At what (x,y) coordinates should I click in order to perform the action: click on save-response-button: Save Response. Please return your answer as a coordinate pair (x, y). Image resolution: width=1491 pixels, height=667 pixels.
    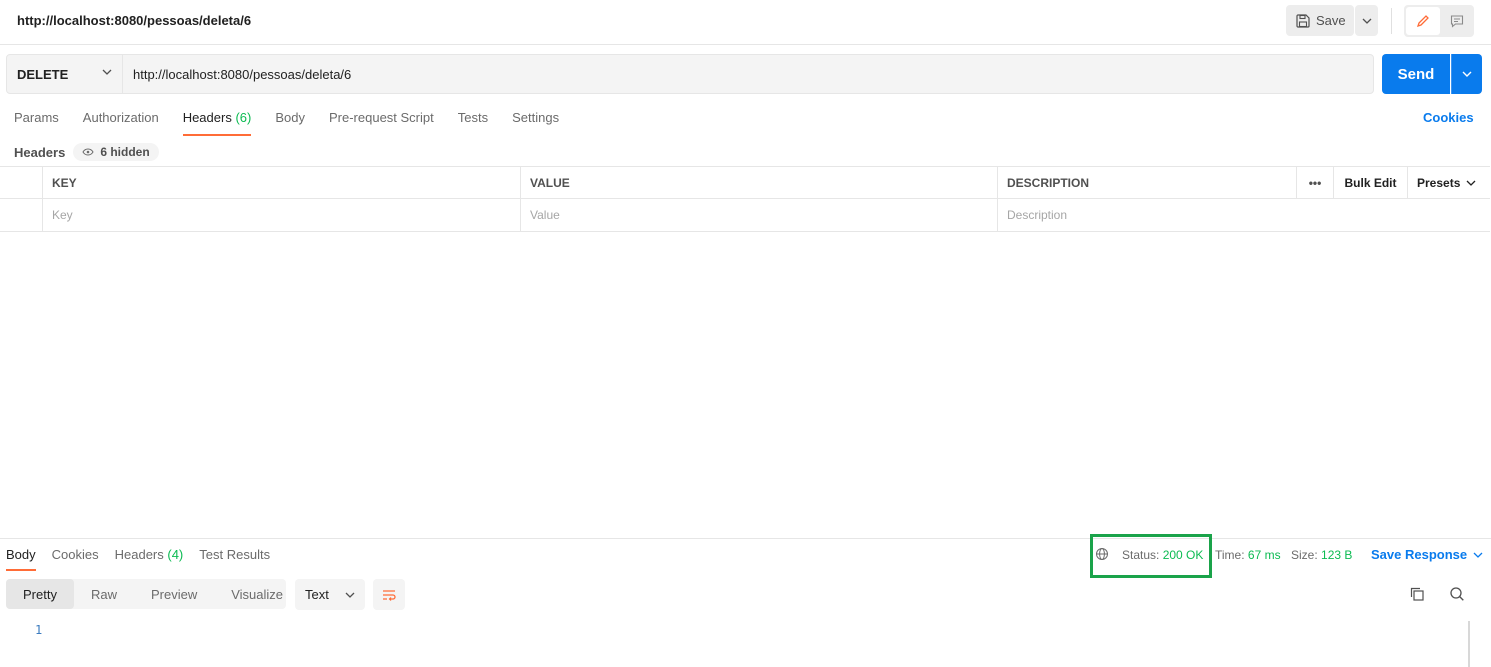
    Looking at the image, I should click on (1427, 554).